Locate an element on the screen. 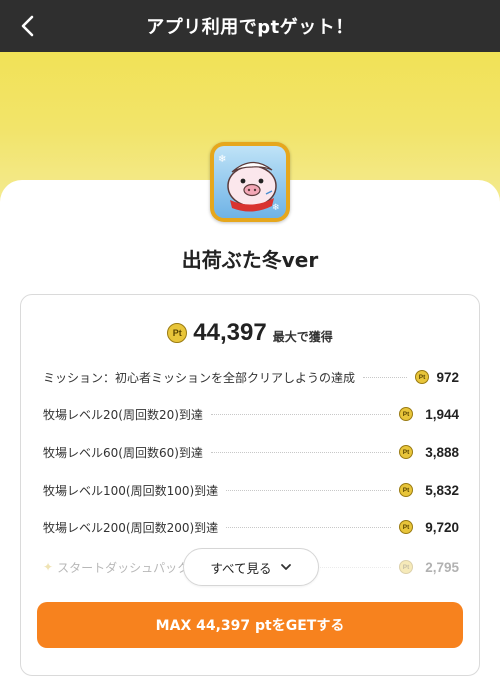  see-all-label: すべて見る is located at coordinates (241, 568).